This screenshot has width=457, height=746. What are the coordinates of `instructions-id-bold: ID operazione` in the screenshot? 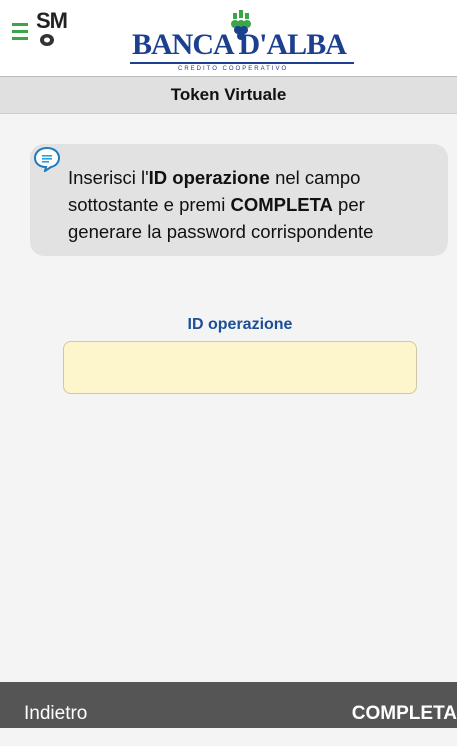 It's located at (209, 177).